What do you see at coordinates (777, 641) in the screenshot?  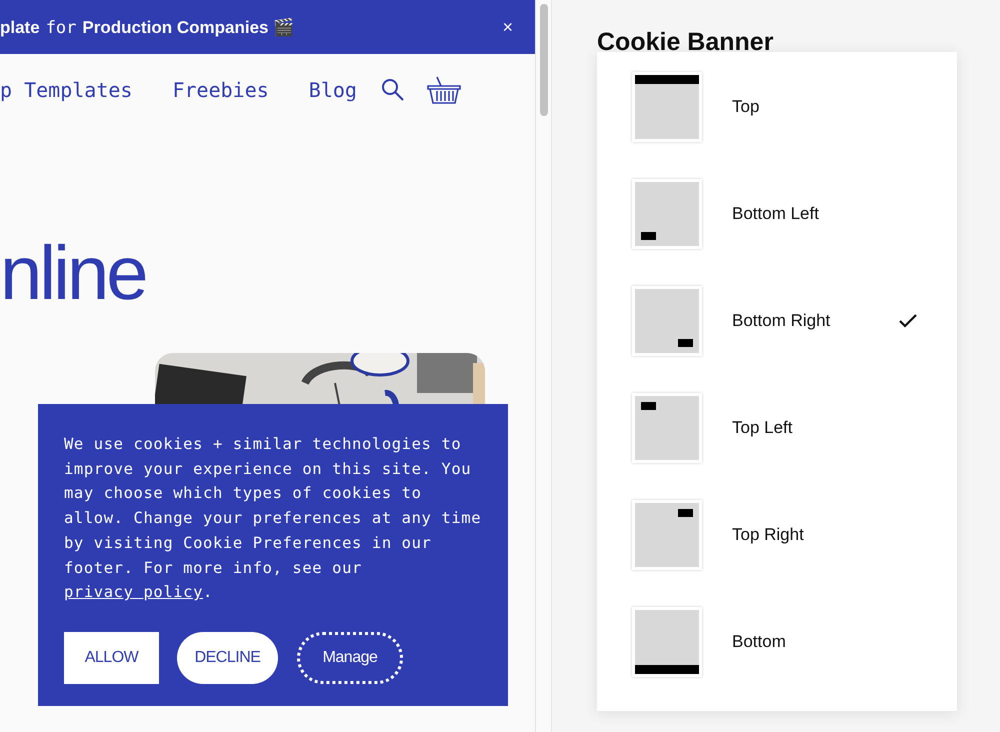 I see `position-option: Bottom` at bounding box center [777, 641].